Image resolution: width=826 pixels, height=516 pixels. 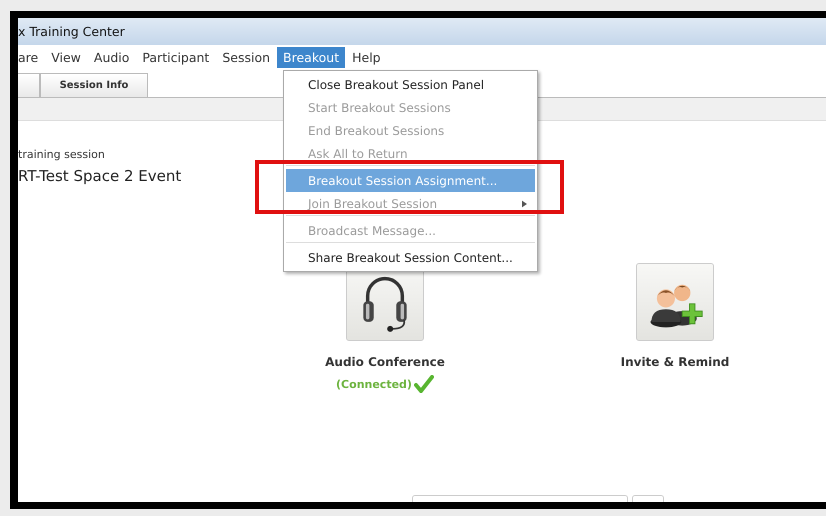 What do you see at coordinates (112, 57) in the screenshot?
I see `menu-item: Audio` at bounding box center [112, 57].